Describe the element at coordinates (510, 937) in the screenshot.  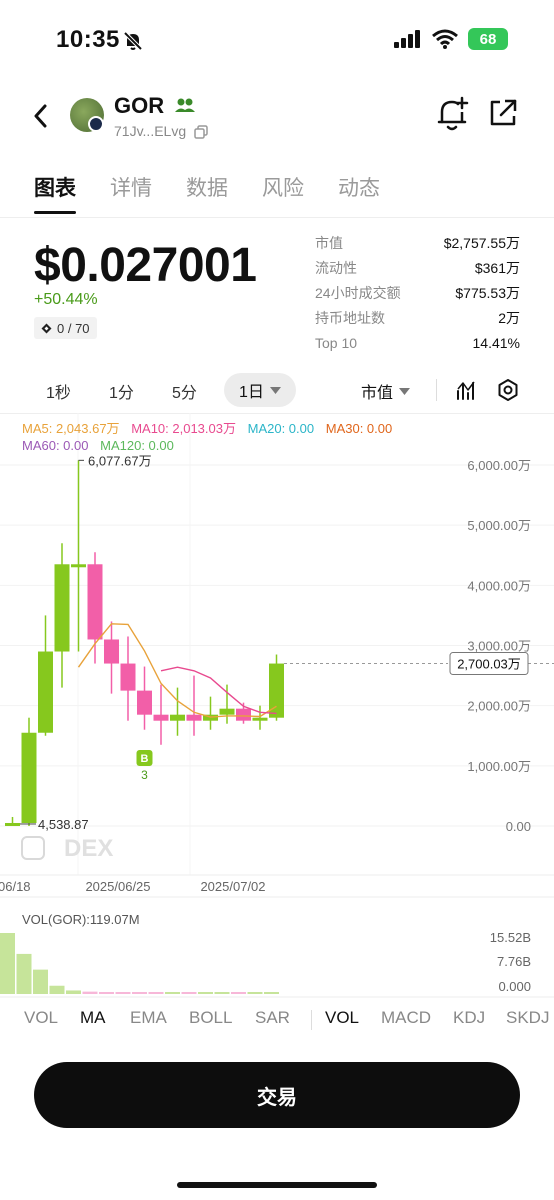
I see `volume-tick-label: 15.52B` at that location.